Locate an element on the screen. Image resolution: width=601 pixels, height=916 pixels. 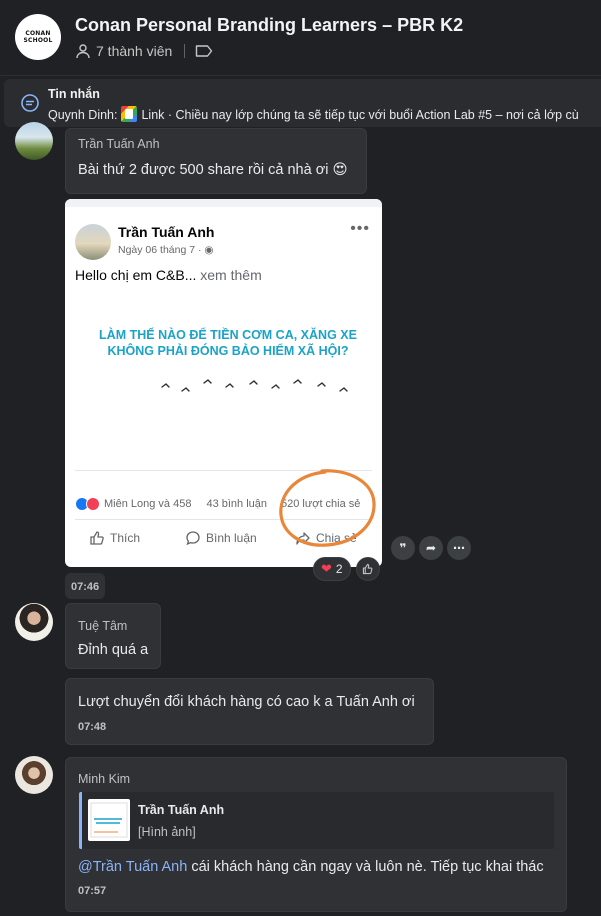
more-icon: ••• is located at coordinates (360, 228).